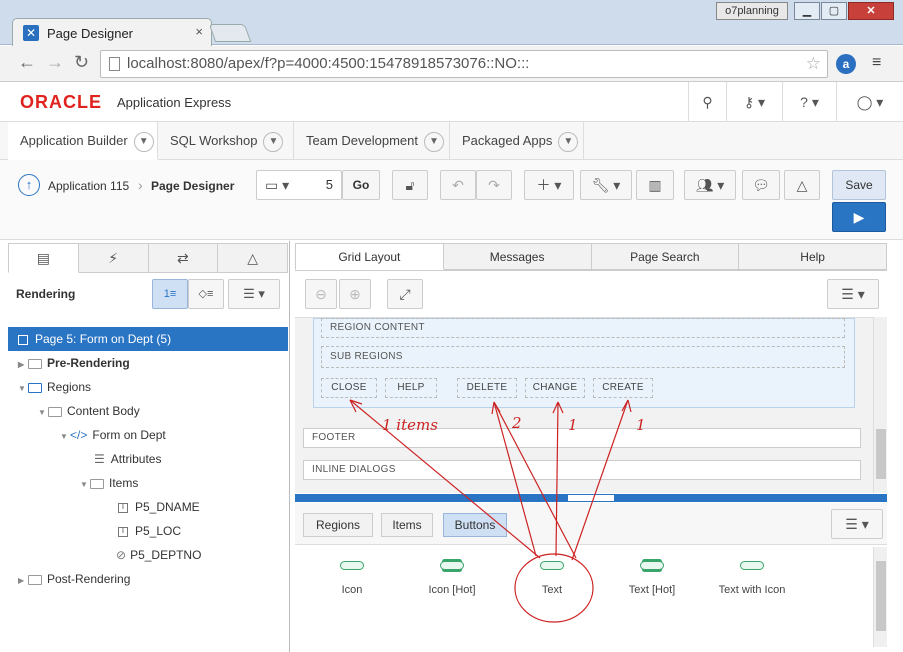 This screenshot has width=903, height=652. Describe the element at coordinates (813, 256) in the screenshot. I see `tab-help: Help` at that location.